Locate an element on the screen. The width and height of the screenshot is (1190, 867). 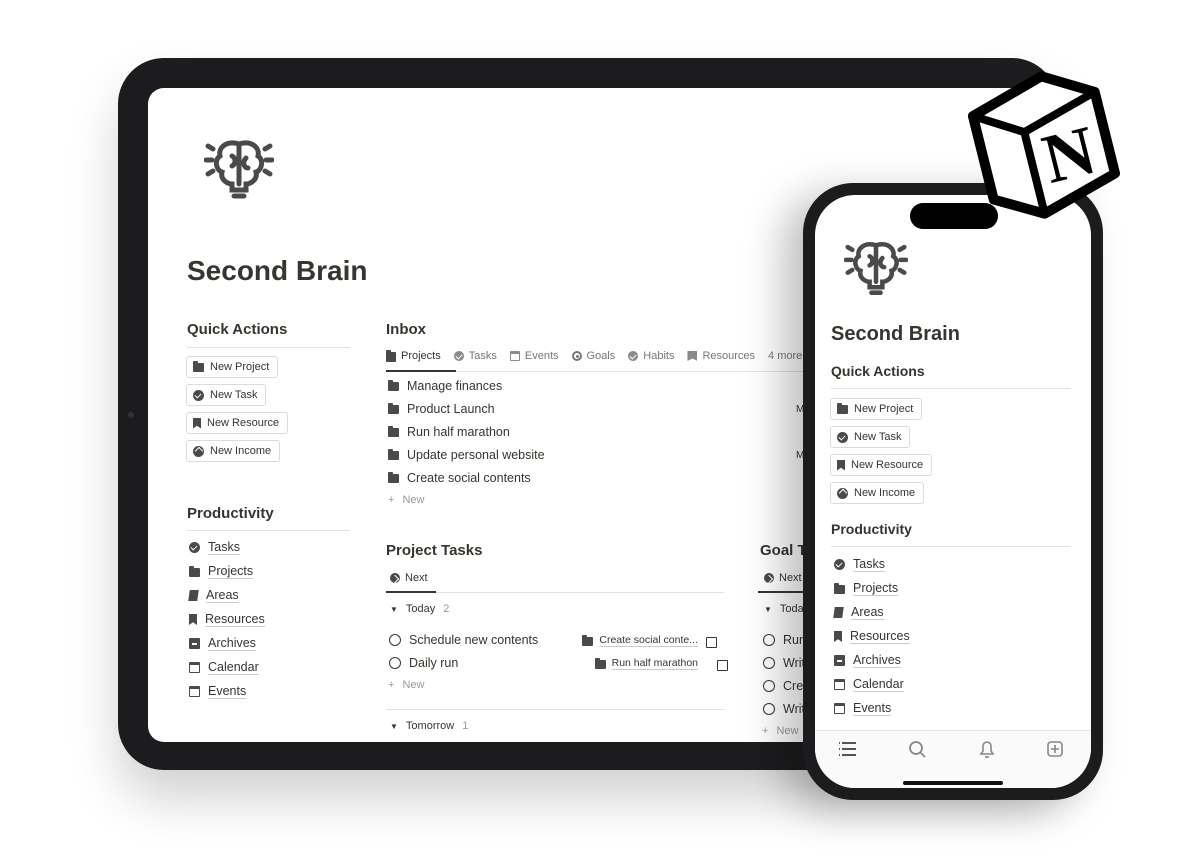
phone-new-resource-button: New Resource is located at coordinates (881, 465).